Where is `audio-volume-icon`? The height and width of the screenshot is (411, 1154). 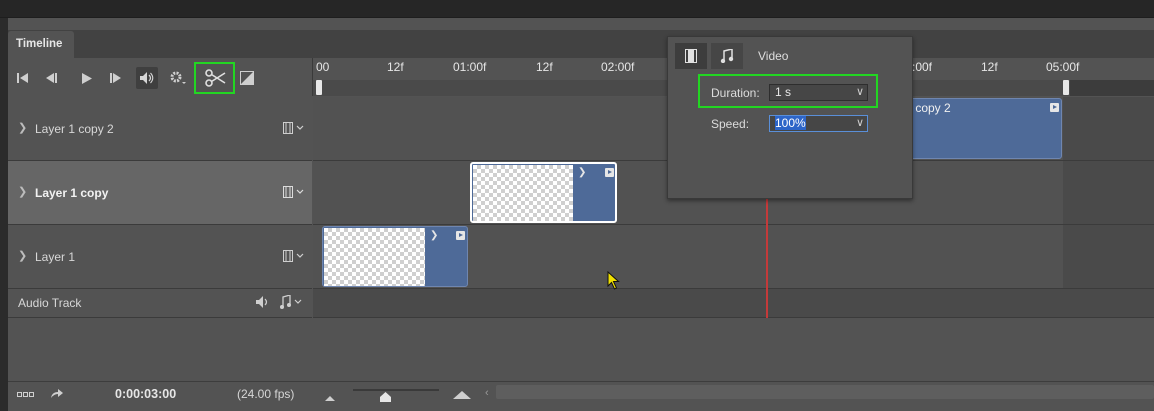
audio-volume-icon is located at coordinates (263, 303).